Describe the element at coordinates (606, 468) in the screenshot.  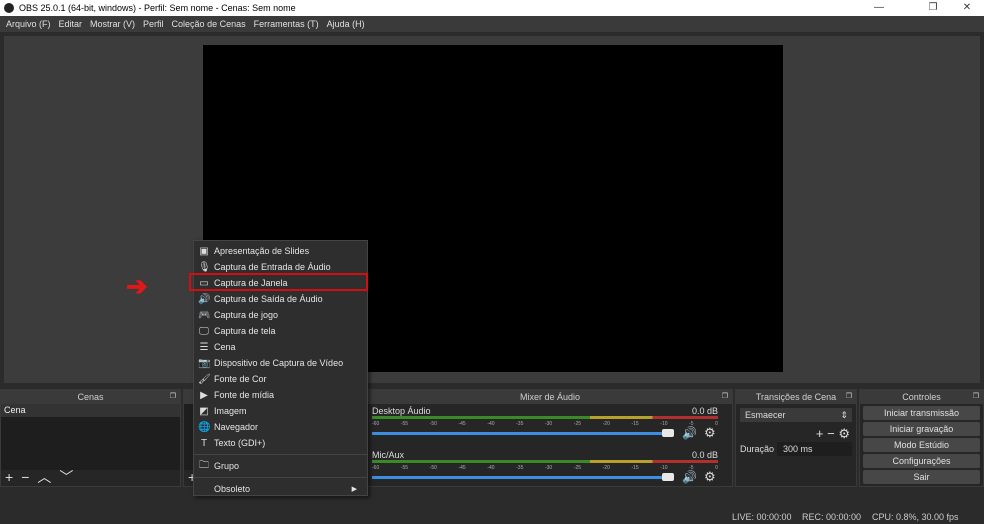
I see `meter-tick: -20` at that location.